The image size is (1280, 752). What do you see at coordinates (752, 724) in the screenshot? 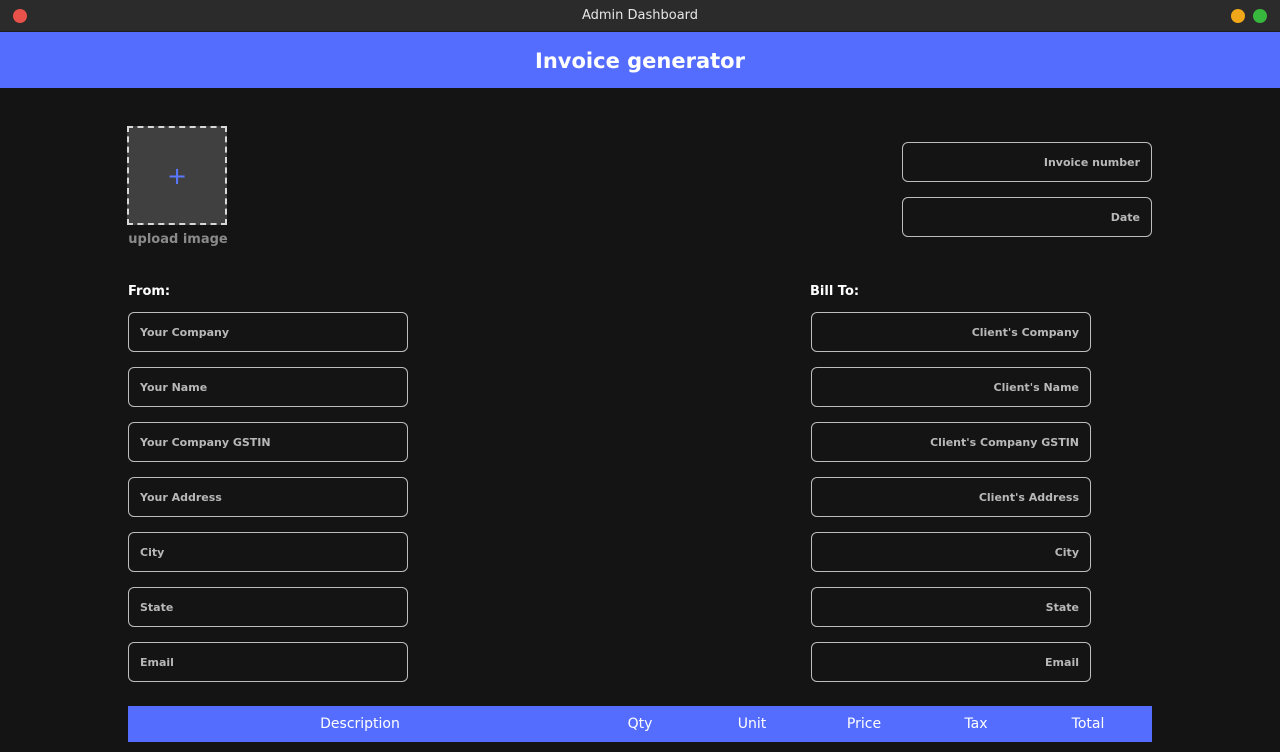
I see `column-header-unit: Unit` at bounding box center [752, 724].